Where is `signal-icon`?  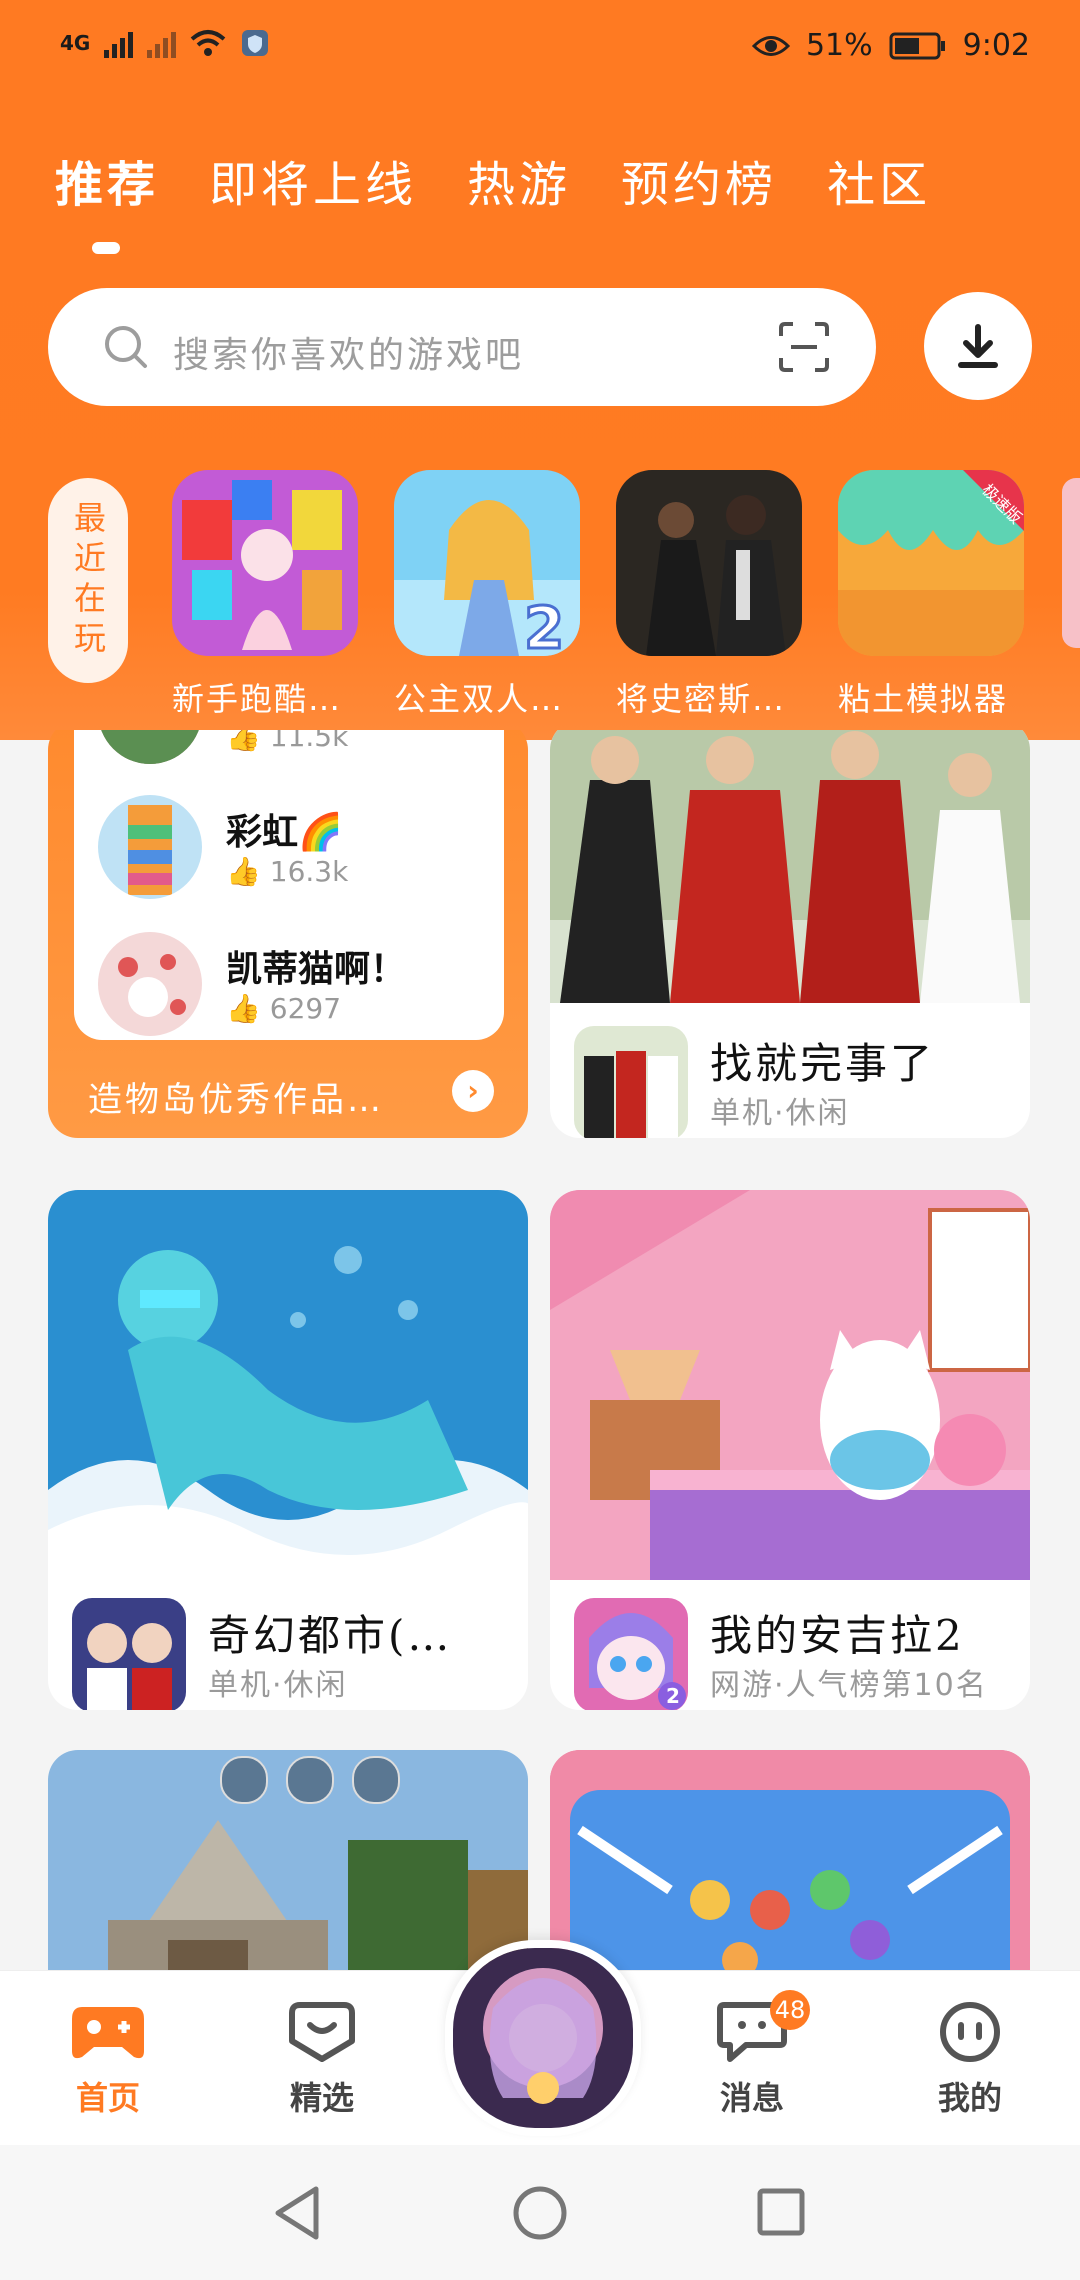 signal-icon is located at coordinates (119, 43).